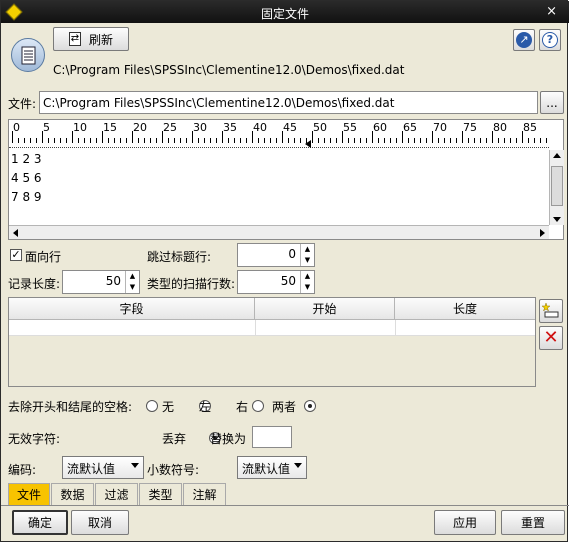  Describe the element at coordinates (174, 439) in the screenshot. I see `discard-label: 丢弃` at that location.